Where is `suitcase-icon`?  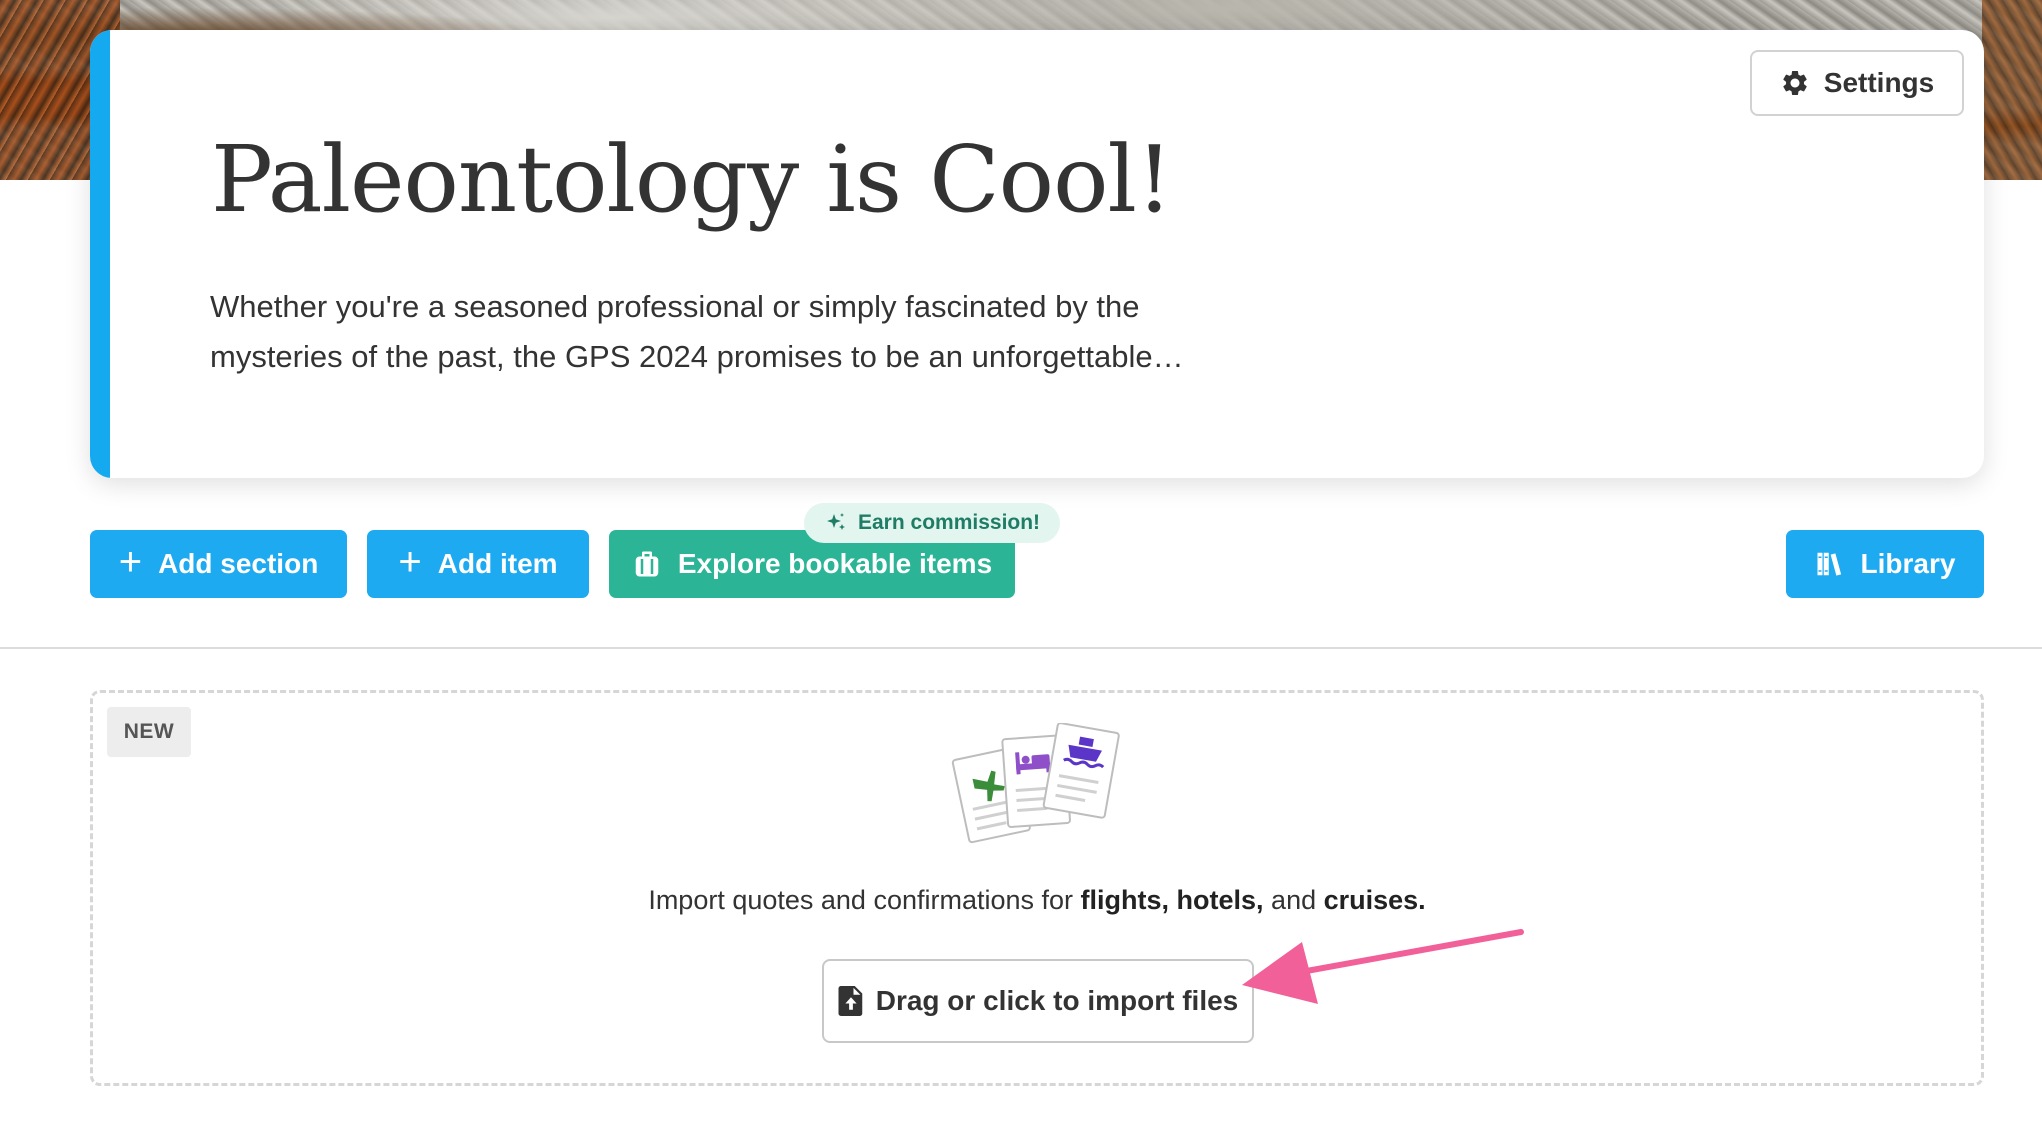
suitcase-icon is located at coordinates (647, 564).